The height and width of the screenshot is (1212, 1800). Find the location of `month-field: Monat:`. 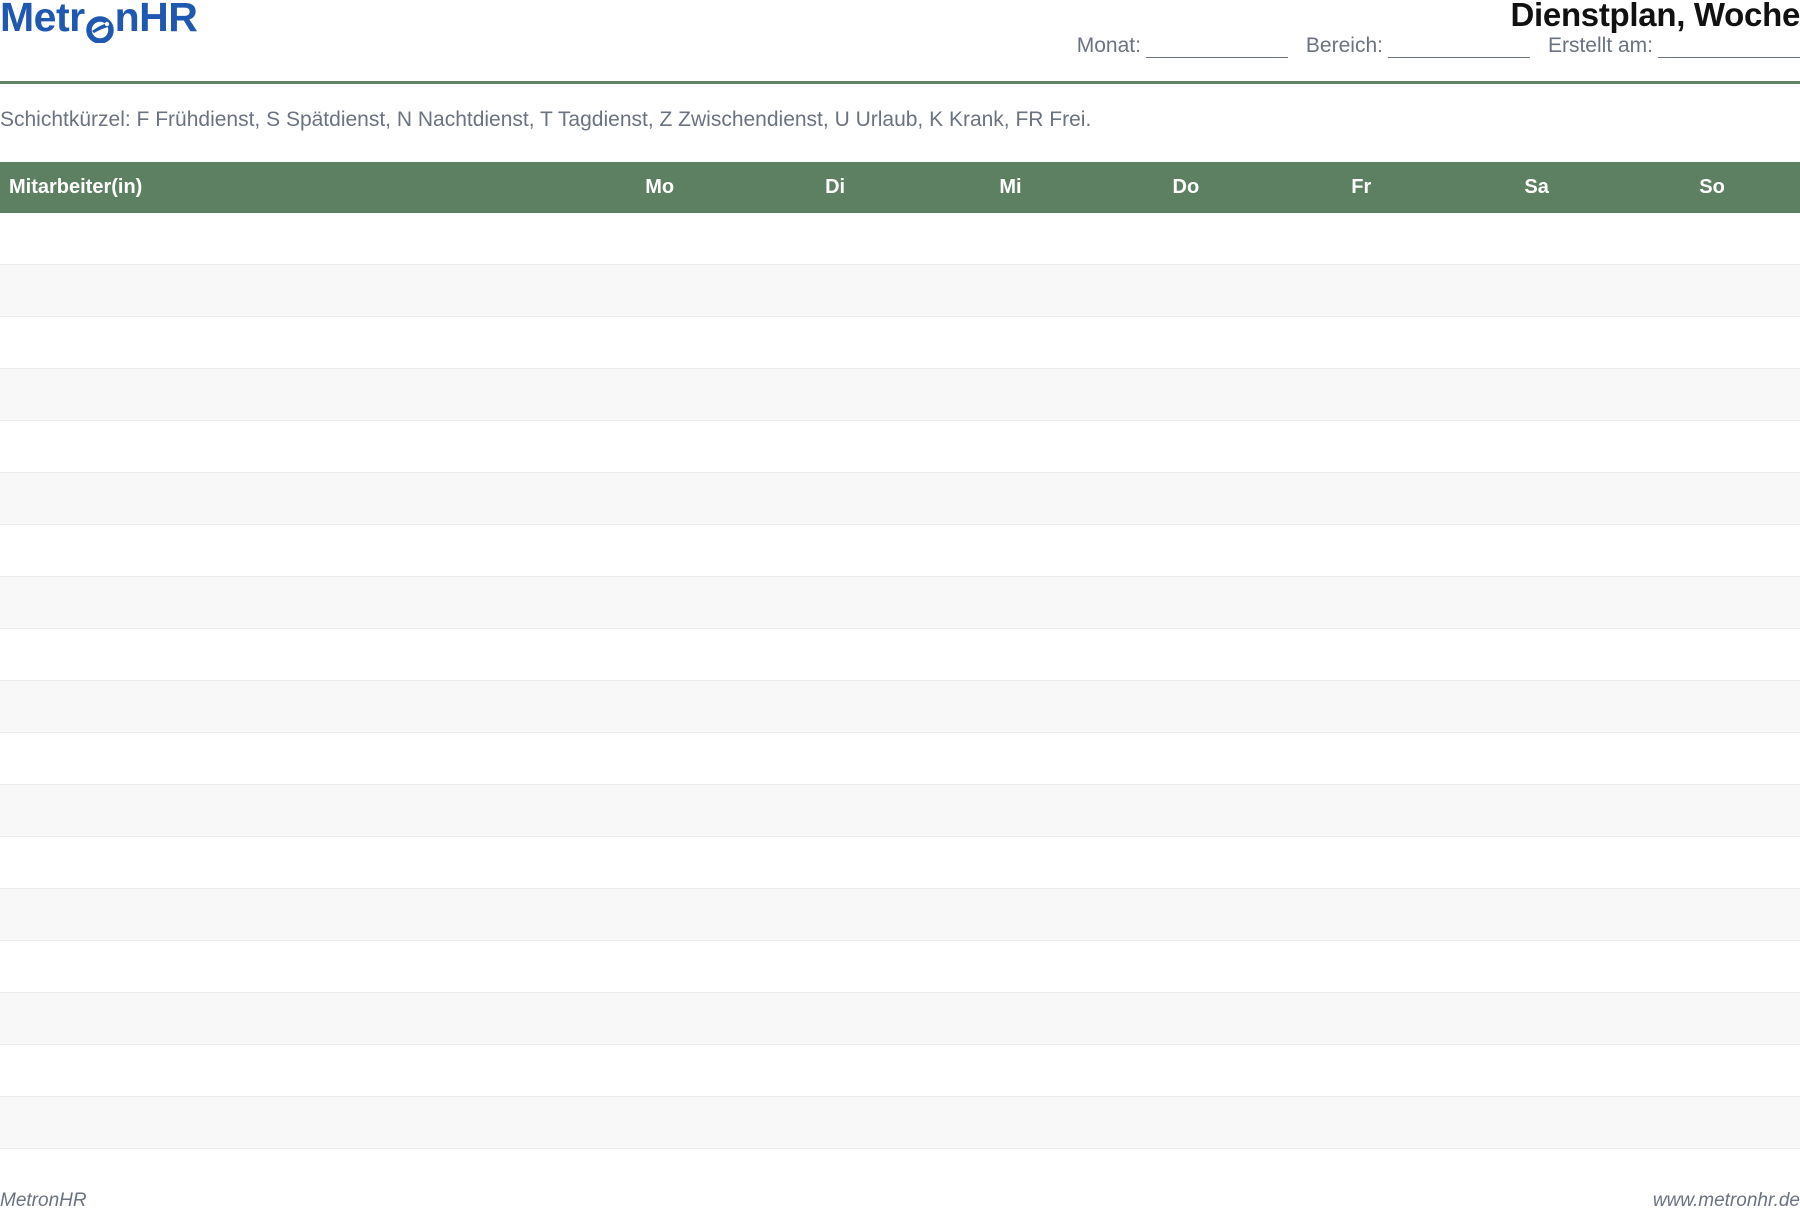

month-field: Monat: is located at coordinates (1182, 46).